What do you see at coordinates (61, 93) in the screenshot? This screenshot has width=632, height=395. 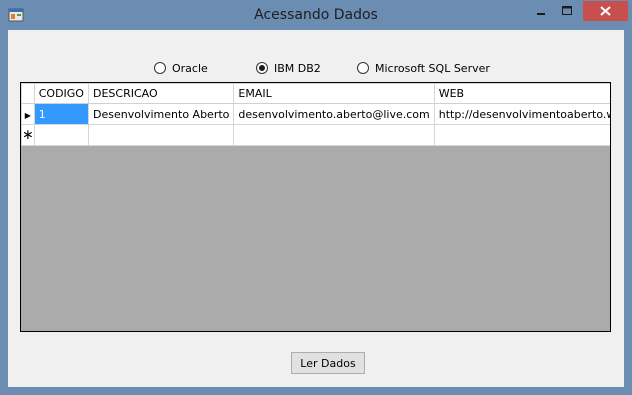 I see `column-header-codigo: CODIGO` at bounding box center [61, 93].